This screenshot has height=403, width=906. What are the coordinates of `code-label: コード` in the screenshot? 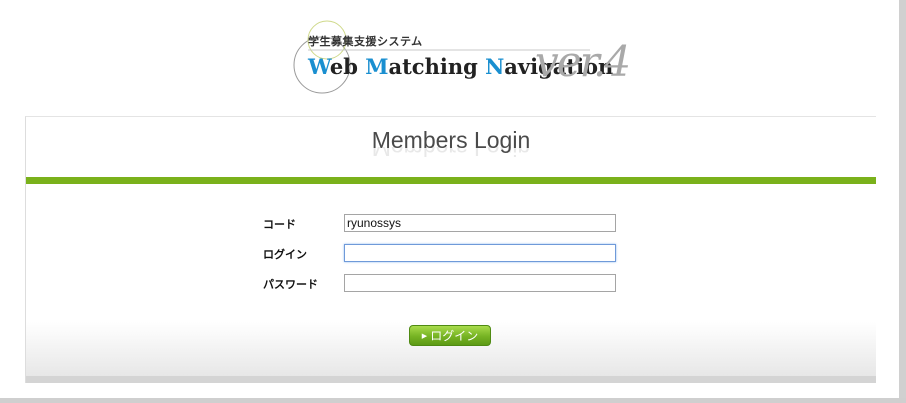 It's located at (279, 224).